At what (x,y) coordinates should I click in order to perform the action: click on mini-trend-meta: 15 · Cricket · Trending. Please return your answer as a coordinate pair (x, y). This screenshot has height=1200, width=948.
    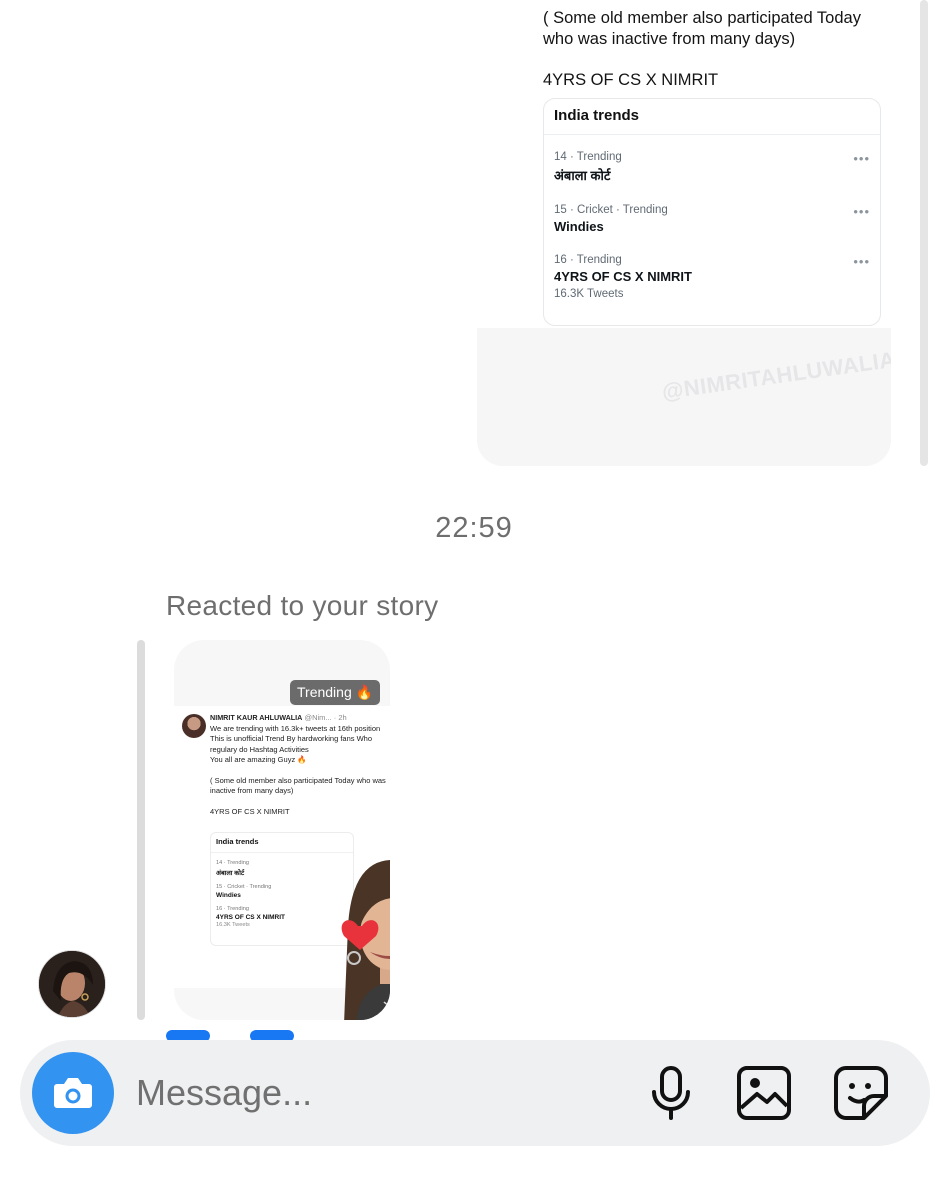
    Looking at the image, I should click on (244, 887).